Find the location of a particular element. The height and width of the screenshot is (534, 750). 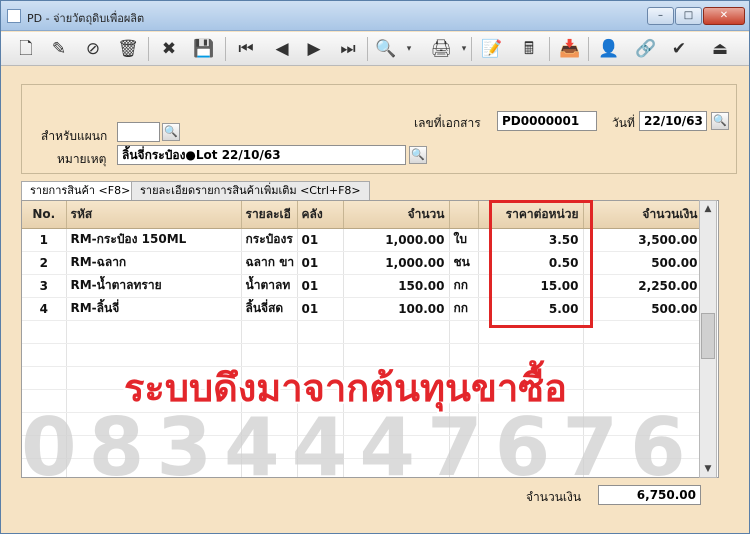

remark-field: ลิ้นจี่กระป๋อง●Lot 22/10/63 is located at coordinates (261, 155).